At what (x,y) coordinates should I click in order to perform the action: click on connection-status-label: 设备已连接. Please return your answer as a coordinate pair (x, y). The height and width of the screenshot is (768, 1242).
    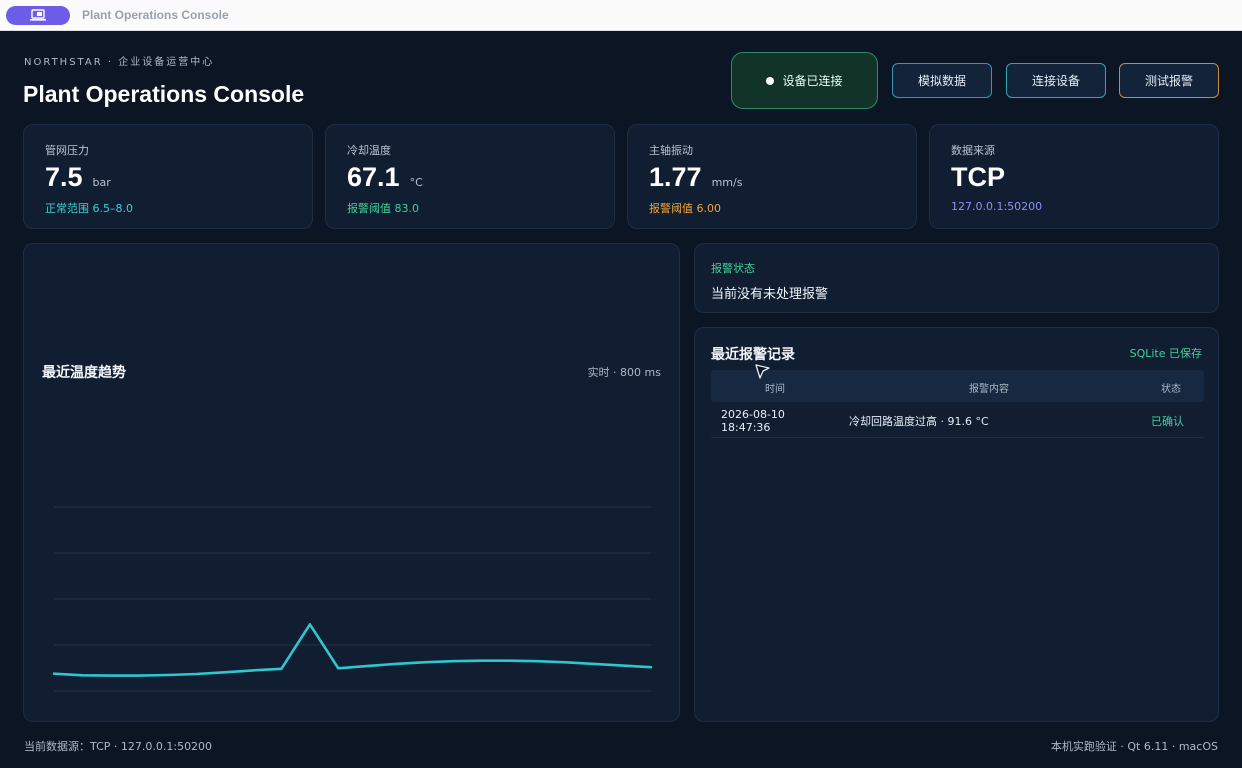
    Looking at the image, I should click on (812, 81).